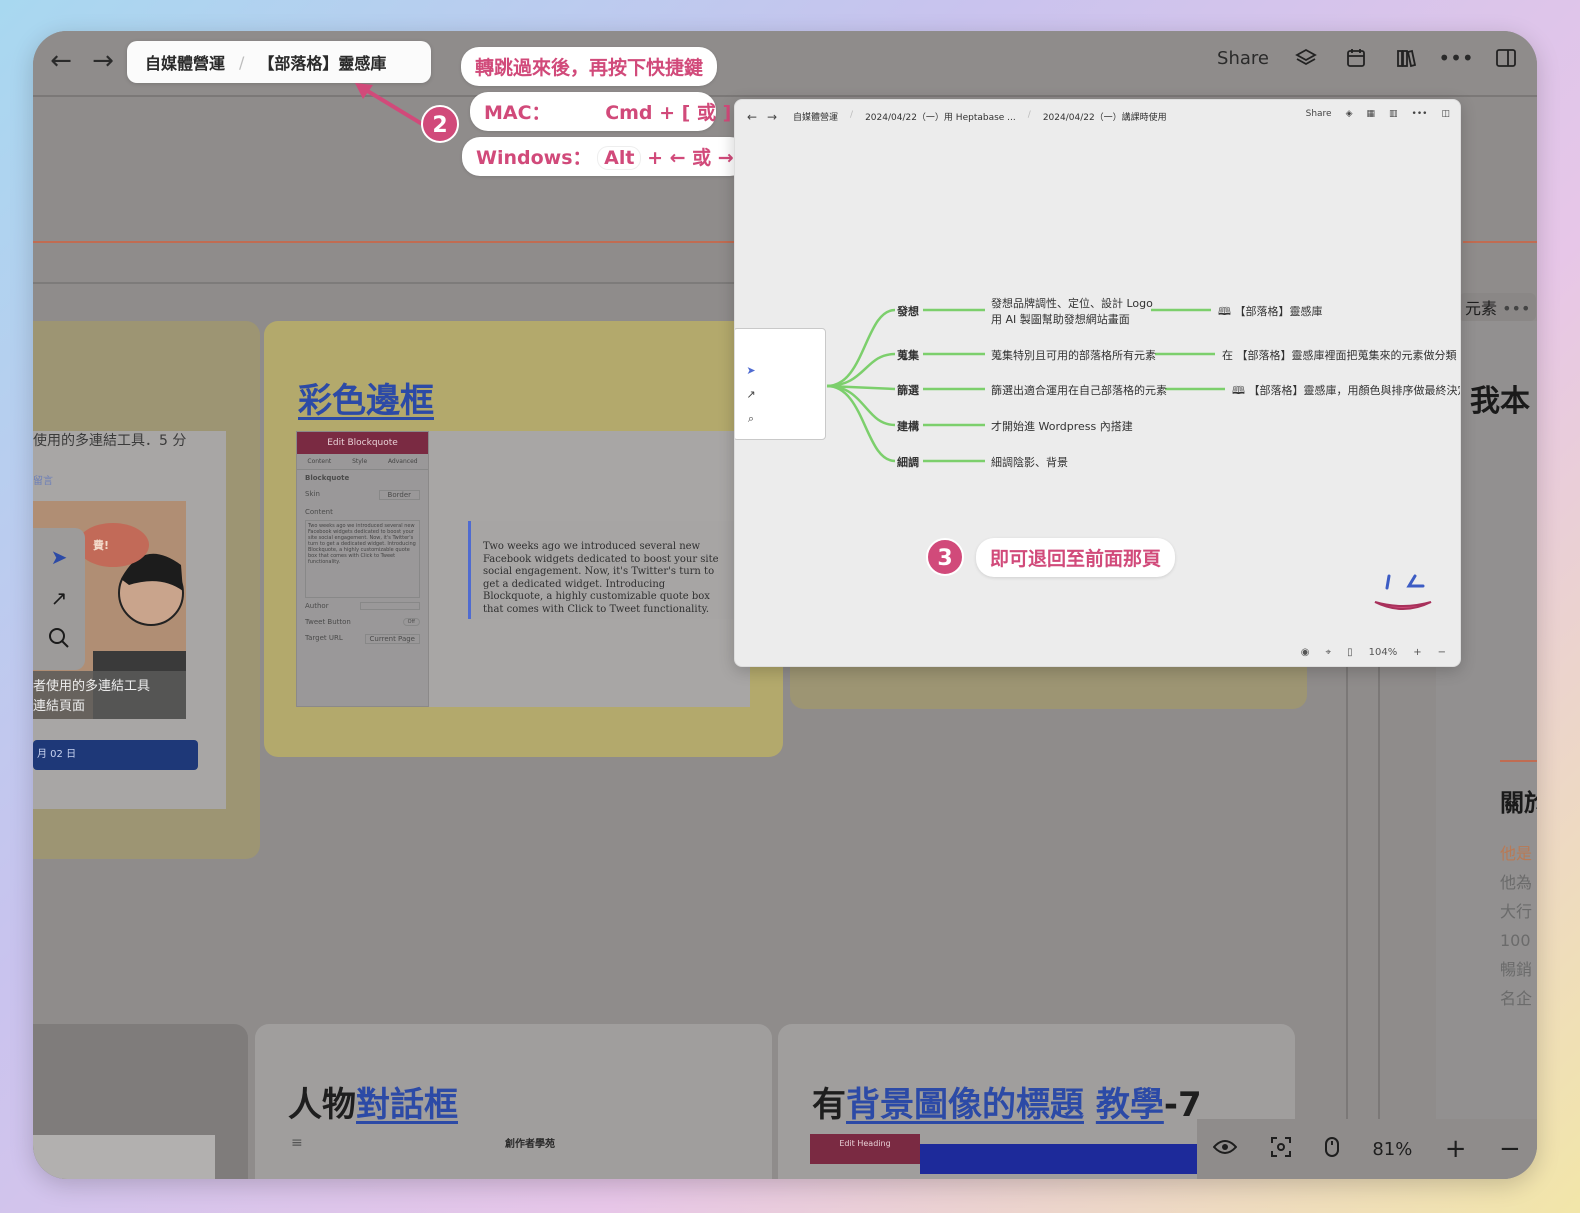 The height and width of the screenshot is (1213, 1580). I want to click on top-bar: ← → 自媒體營運 / 【部落格】靈感庫 Share •••, so click(785, 64).